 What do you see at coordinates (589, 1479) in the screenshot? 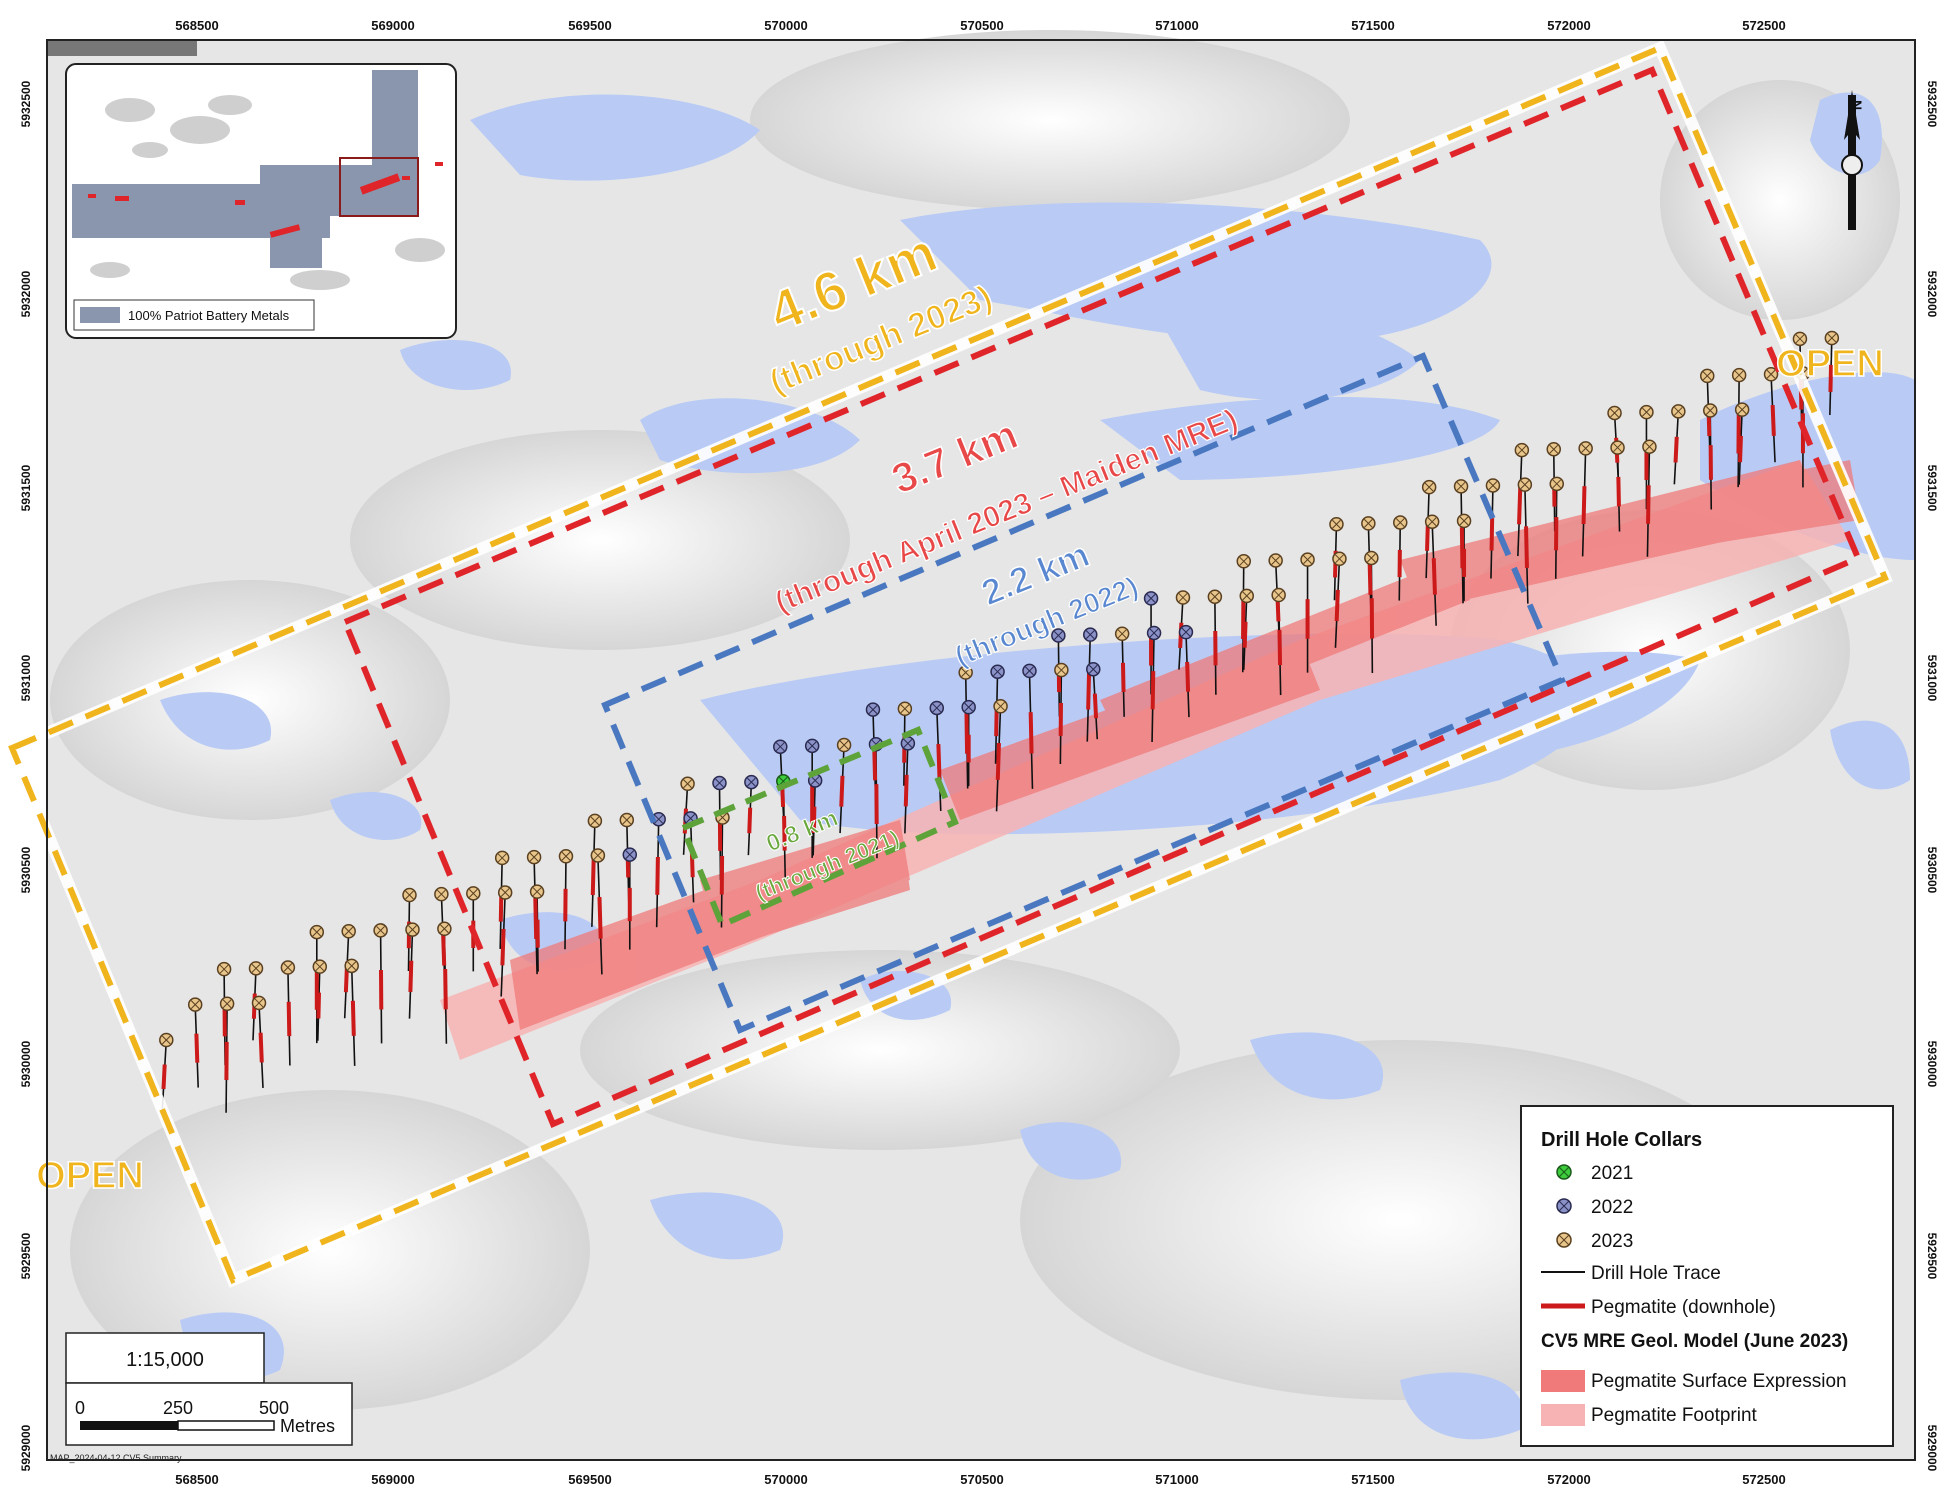
I see `x-tick-bottom: 569500` at bounding box center [589, 1479].